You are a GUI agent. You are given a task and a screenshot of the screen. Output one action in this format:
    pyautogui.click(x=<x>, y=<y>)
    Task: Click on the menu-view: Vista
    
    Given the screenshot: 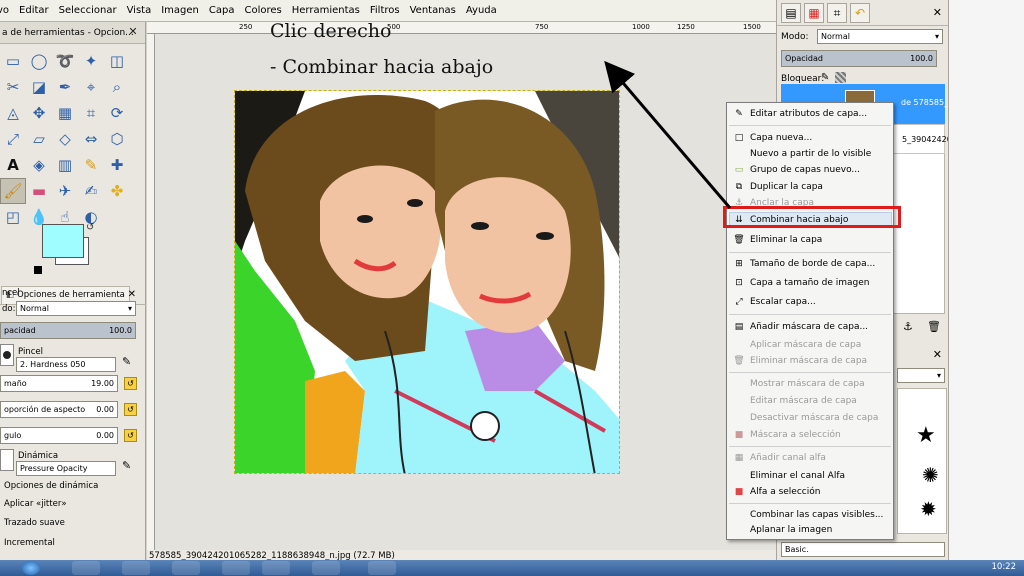 What is the action you would take?
    pyautogui.click(x=139, y=10)
    